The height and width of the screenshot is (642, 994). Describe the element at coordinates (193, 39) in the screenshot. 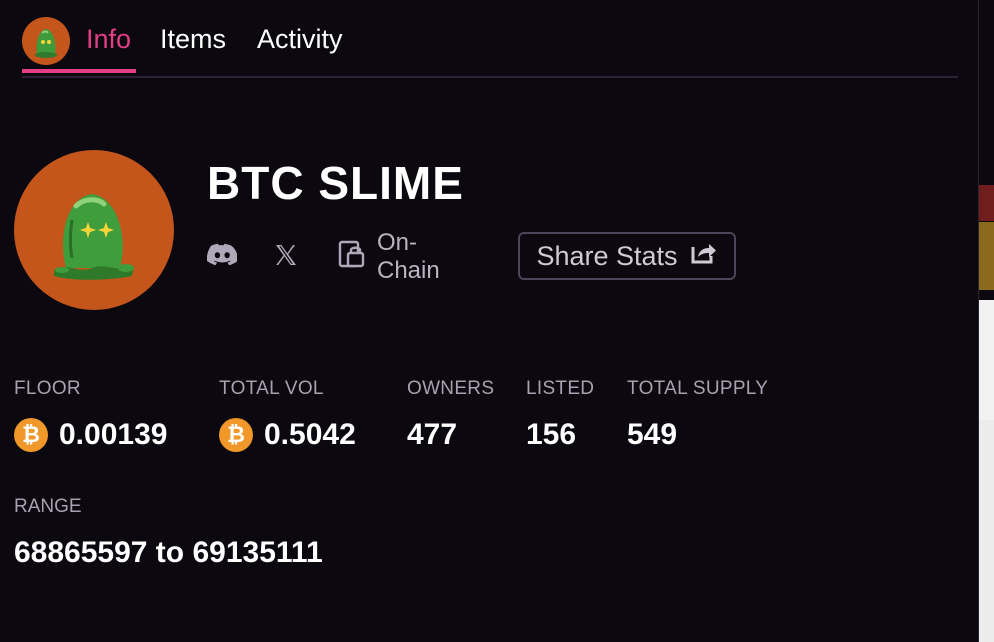

I see `tab-items: Items` at that location.